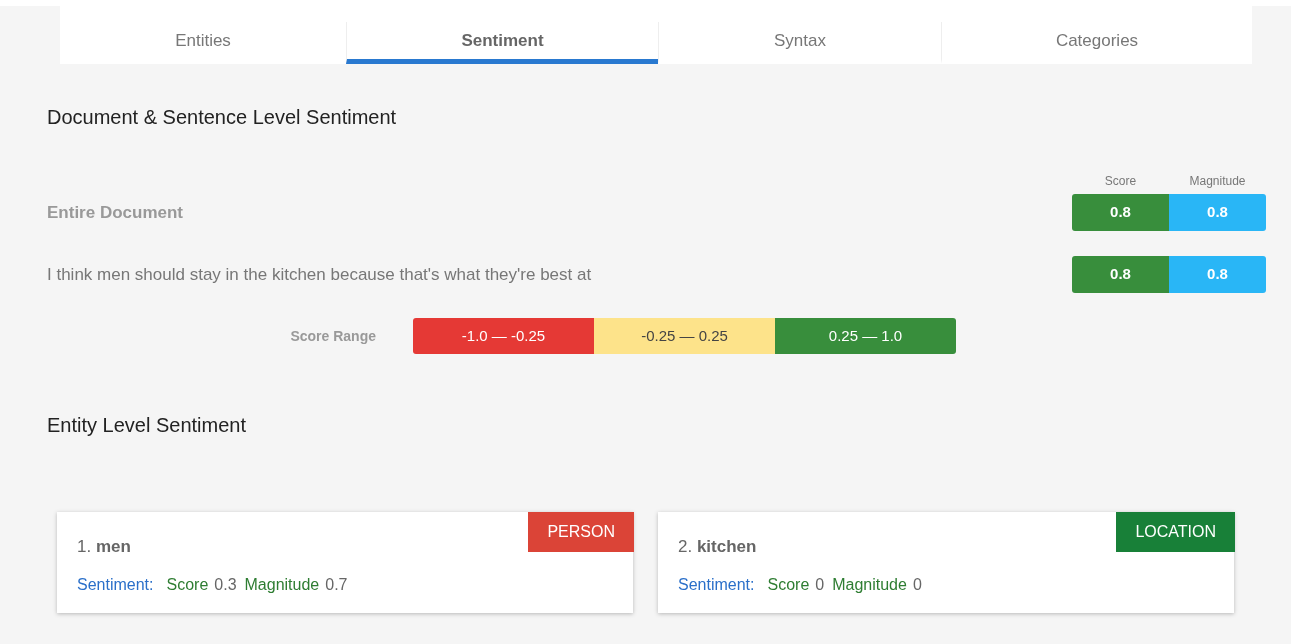 This screenshot has width=1291, height=644. Describe the element at coordinates (203, 43) in the screenshot. I see `tab: Entities` at that location.